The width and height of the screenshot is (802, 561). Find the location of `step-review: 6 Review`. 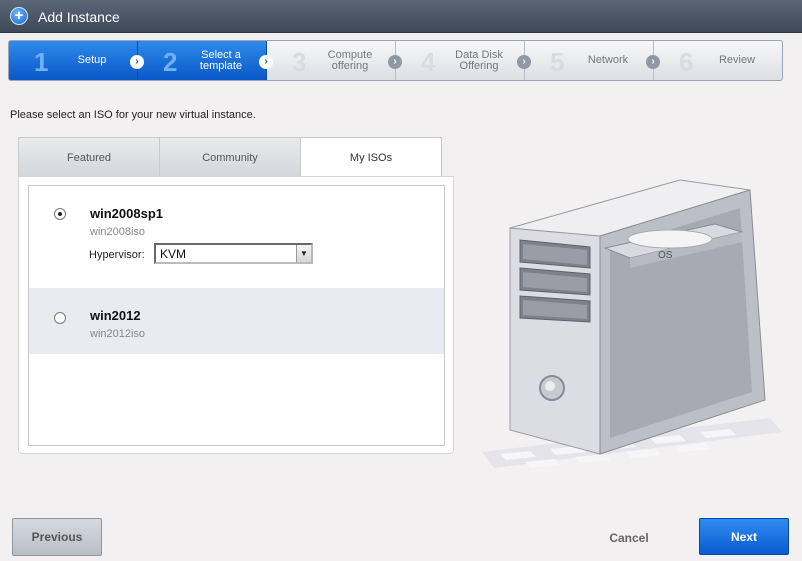

step-review: 6 Review is located at coordinates (718, 60).